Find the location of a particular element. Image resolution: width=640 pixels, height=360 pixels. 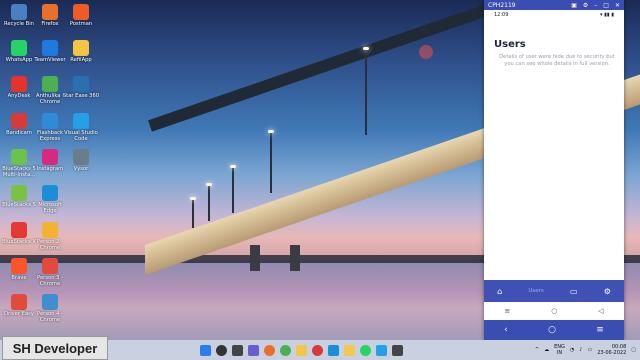

folder-icon: ▭ is located at coordinates (574, 291).